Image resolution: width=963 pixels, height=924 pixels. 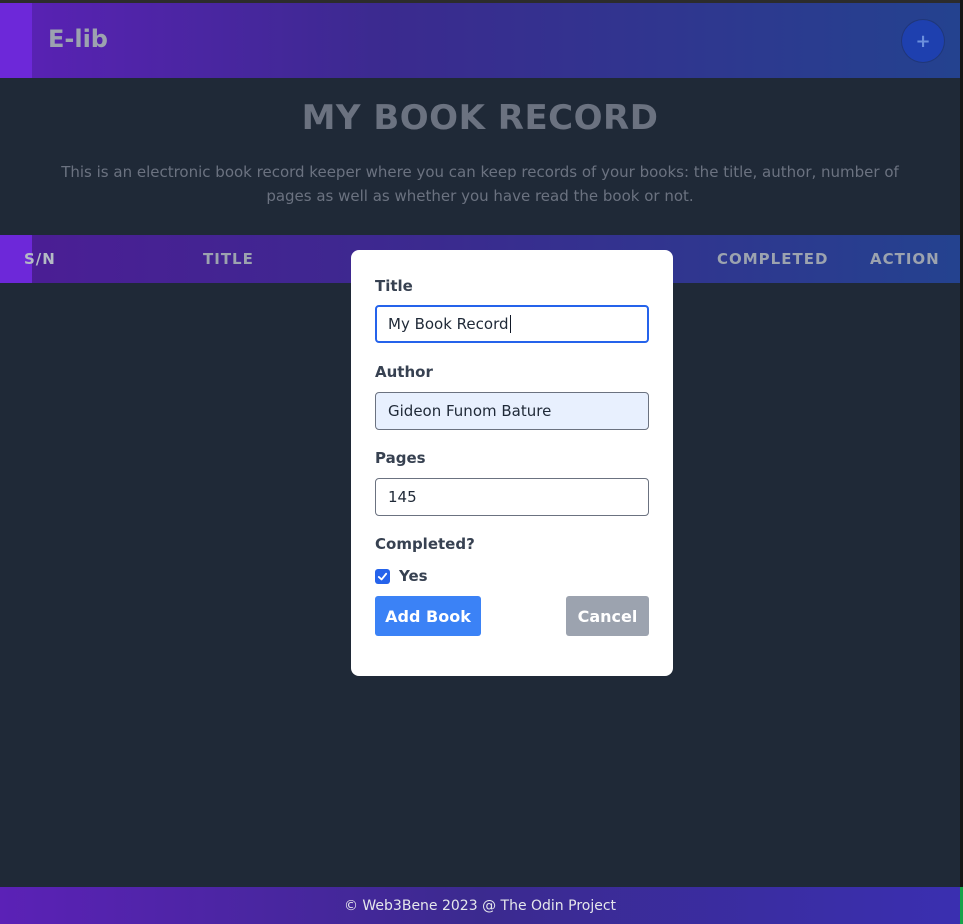 I want to click on title-input: My Book Record, so click(x=512, y=324).